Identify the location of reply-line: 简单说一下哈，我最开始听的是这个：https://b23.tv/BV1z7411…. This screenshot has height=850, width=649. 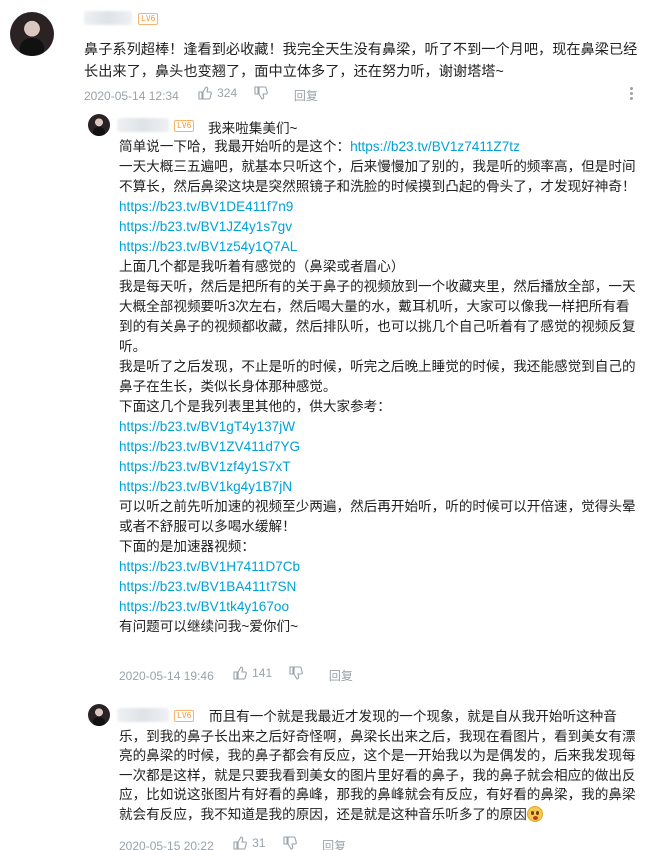
(319, 146).